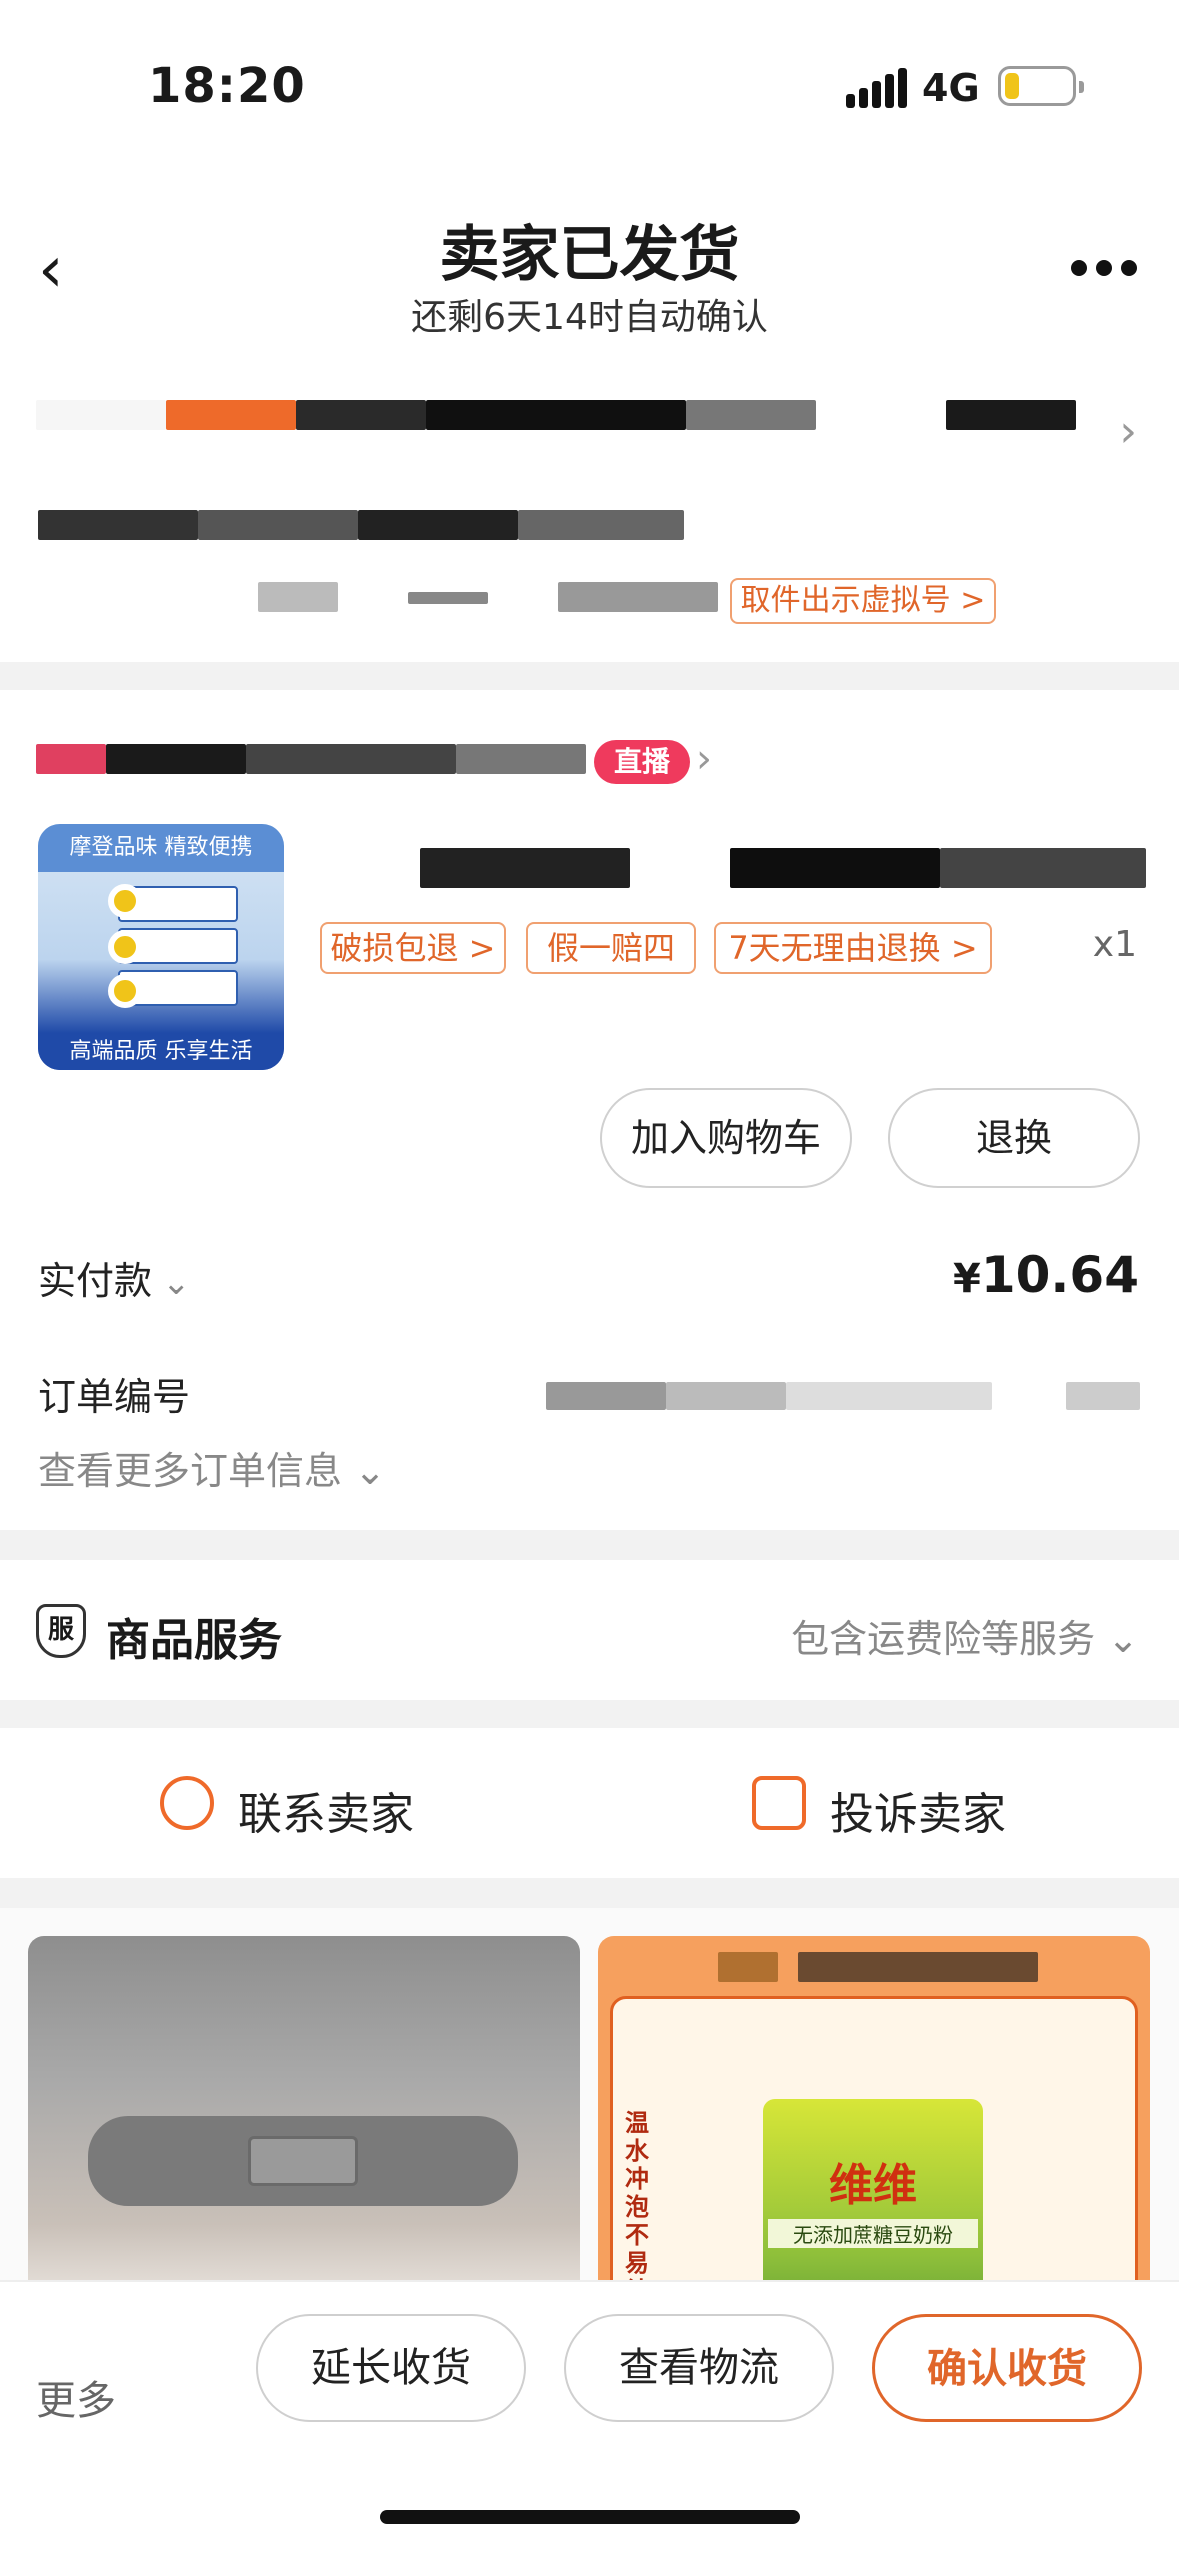 The image size is (1179, 2556). Describe the element at coordinates (1007, 2368) in the screenshot. I see `confirm-receipt-button: 确认收货` at that location.